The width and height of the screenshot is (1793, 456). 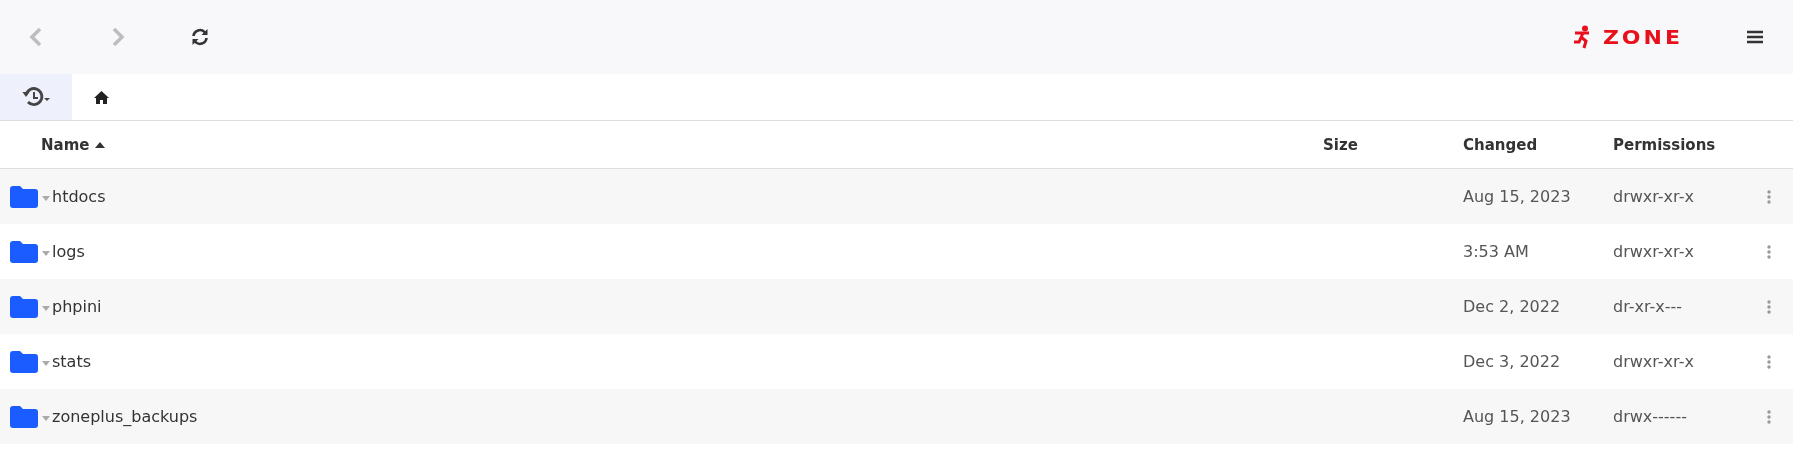 What do you see at coordinates (1755, 37) in the screenshot?
I see `menu-icon` at bounding box center [1755, 37].